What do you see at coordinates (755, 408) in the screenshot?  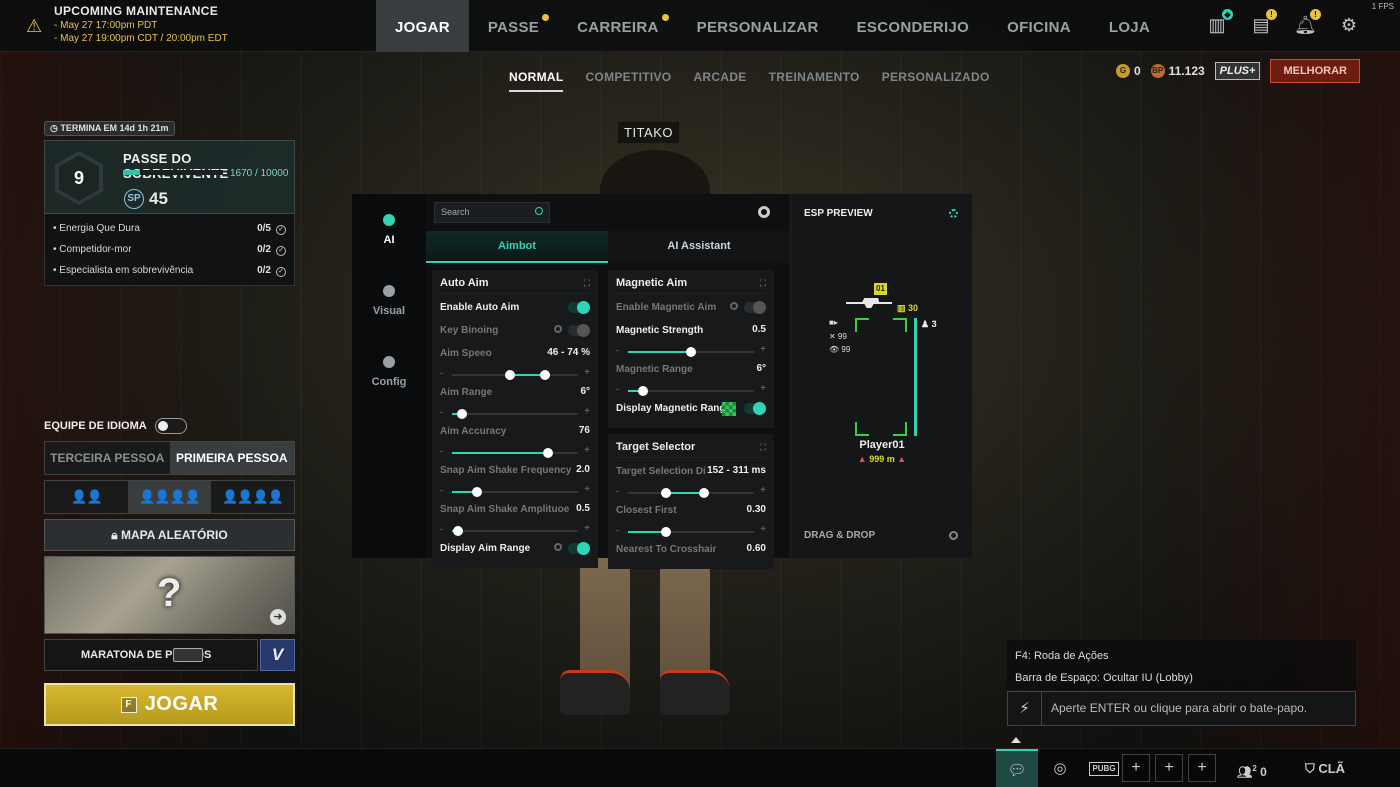 I see `display-magnetic-range-toggle` at bounding box center [755, 408].